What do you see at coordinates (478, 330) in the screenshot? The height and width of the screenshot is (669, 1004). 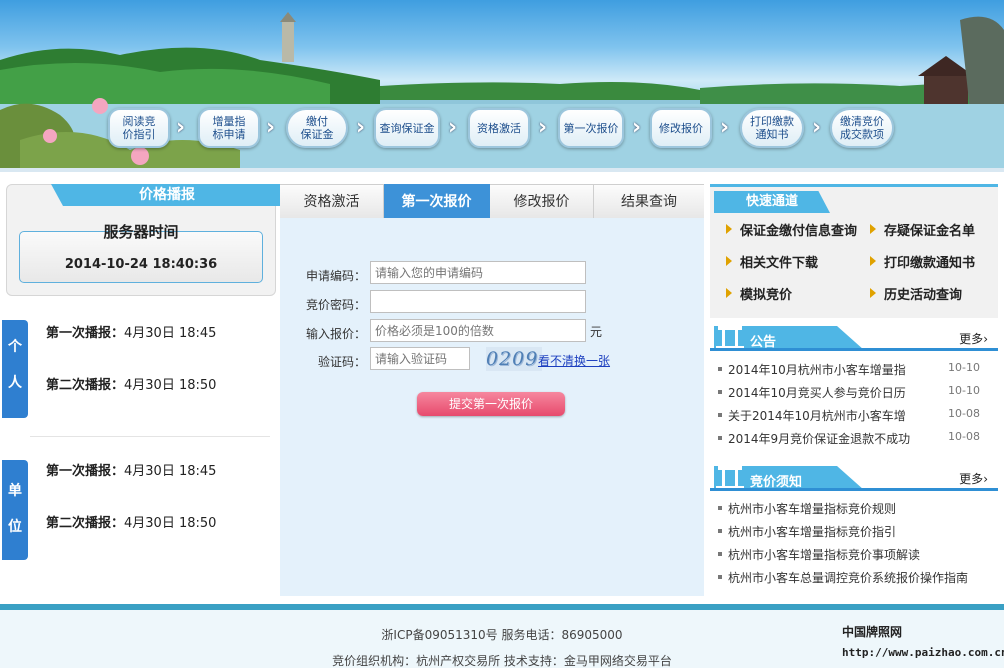 I see `price-input` at bounding box center [478, 330].